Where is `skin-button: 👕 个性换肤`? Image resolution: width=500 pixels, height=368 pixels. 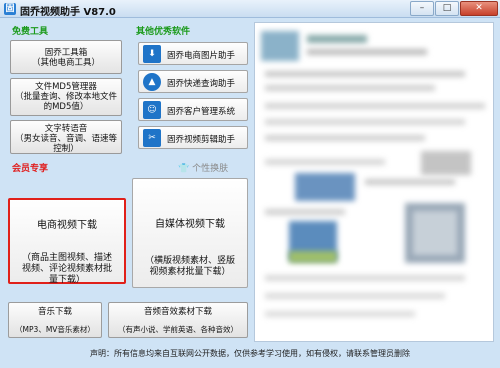 skin-button: 👕 个性换肤 is located at coordinates (203, 167).